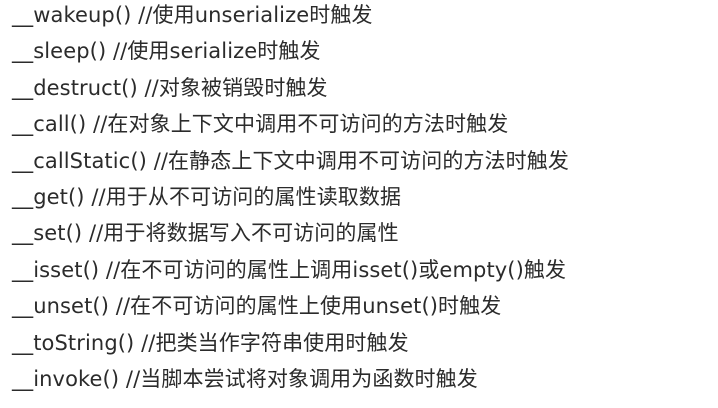 This screenshot has width=718, height=408. I want to click on line-callstatic: __callStatic() //在静态上下文中调用不可访问的方法时触发, so click(290, 160).